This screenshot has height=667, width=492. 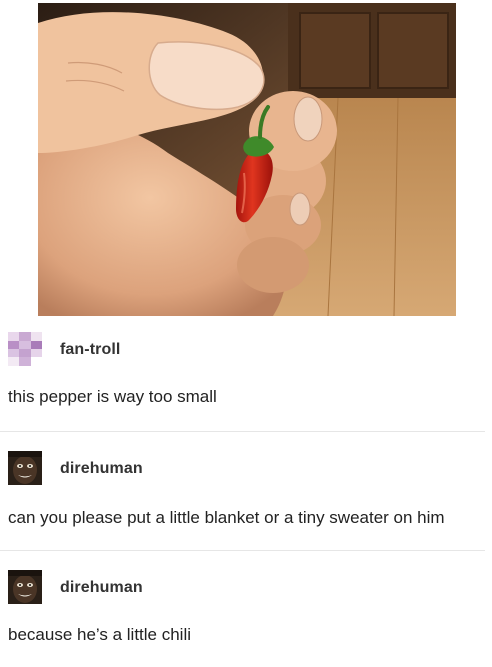 I want to click on username-link: fan-troll, so click(x=90, y=350).